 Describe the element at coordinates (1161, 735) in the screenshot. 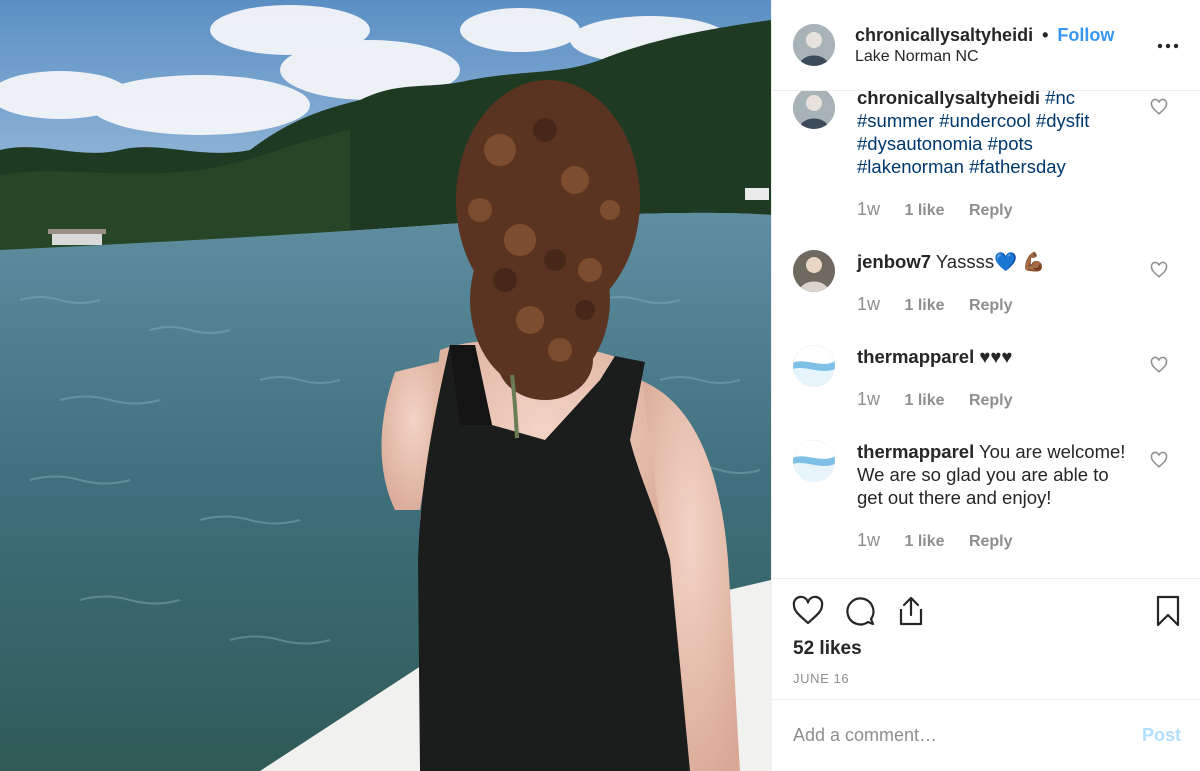

I see `post-comment-button: Post` at that location.